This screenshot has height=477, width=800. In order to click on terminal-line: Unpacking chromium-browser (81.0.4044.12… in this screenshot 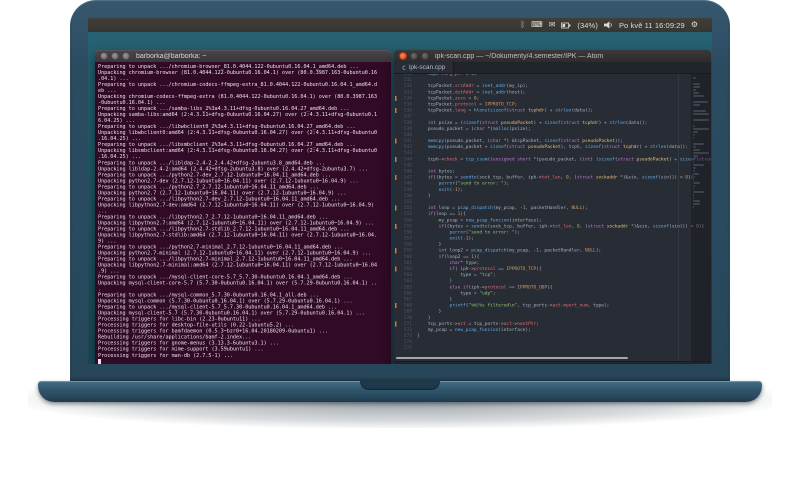, I will do `click(238, 73)`.